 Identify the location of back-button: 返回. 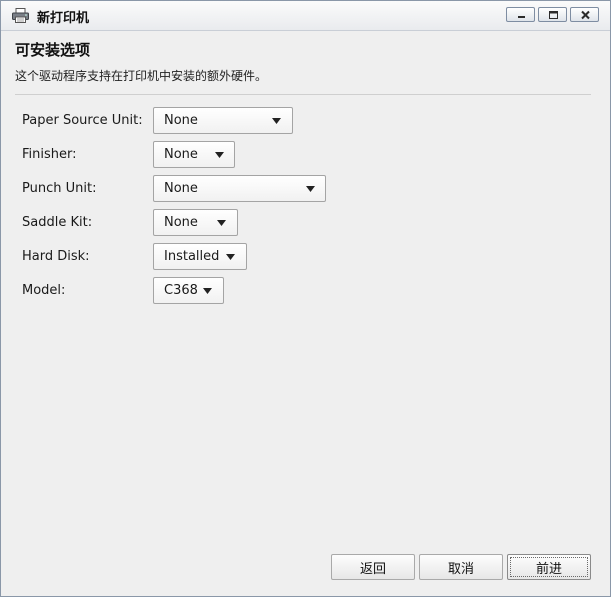
(373, 567).